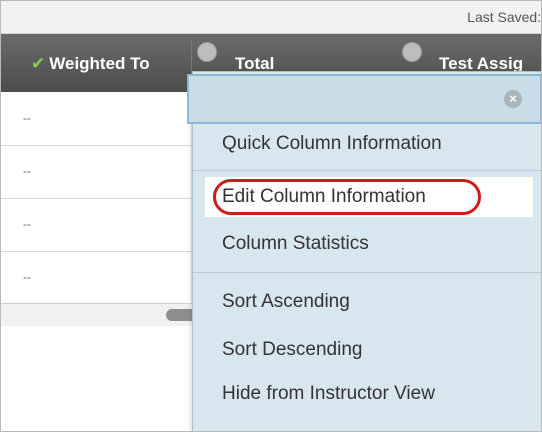 This screenshot has width=542, height=432. I want to click on column-header-weighted-total: ✔ Weighted To, so click(90, 64).